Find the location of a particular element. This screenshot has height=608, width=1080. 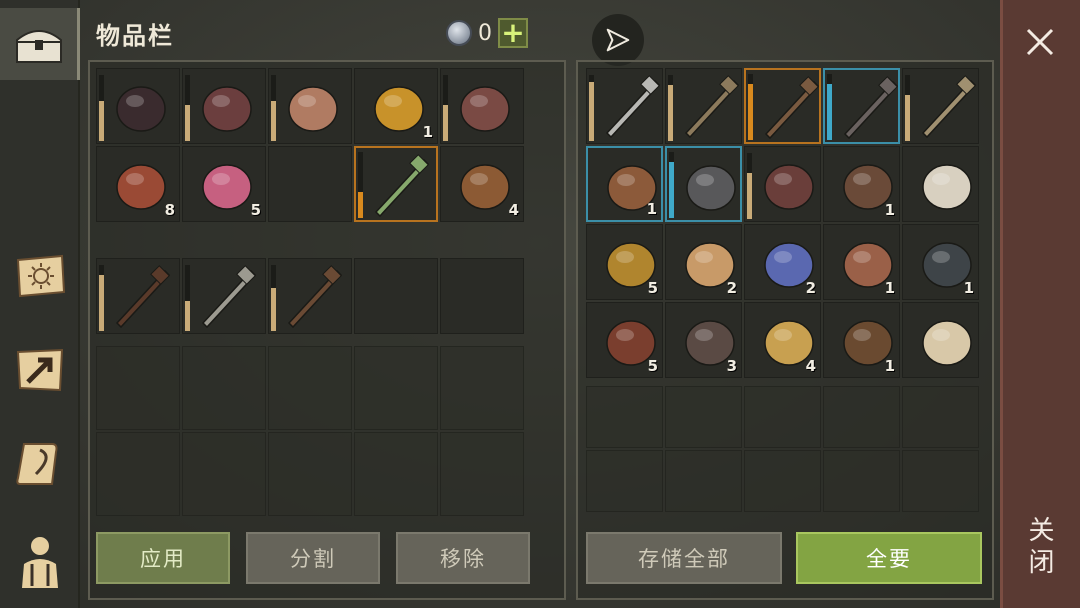

navigation-arrow-icon is located at coordinates (618, 40).